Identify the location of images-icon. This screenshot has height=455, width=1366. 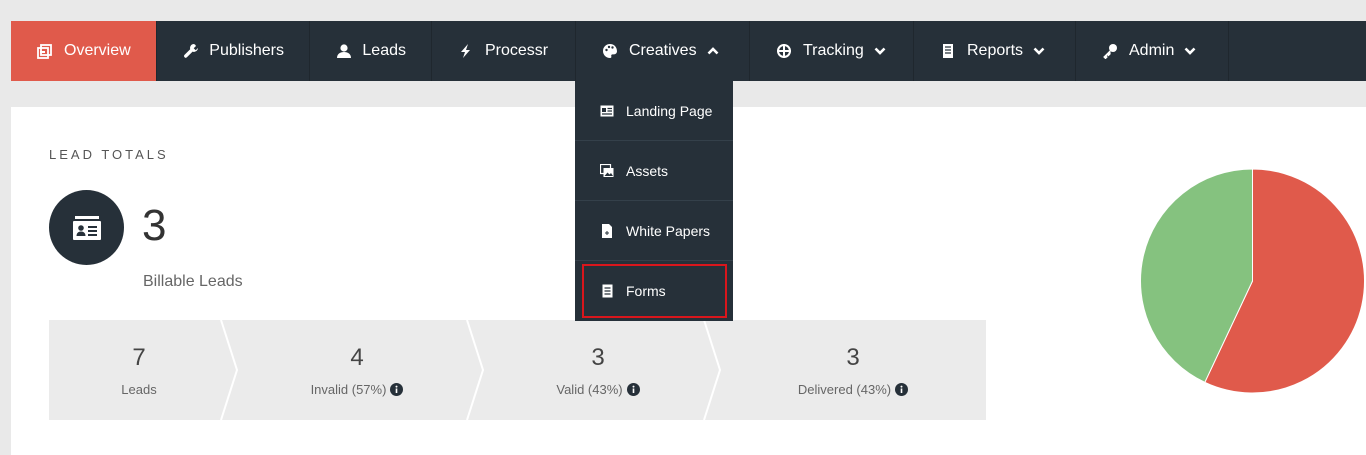
(607, 170).